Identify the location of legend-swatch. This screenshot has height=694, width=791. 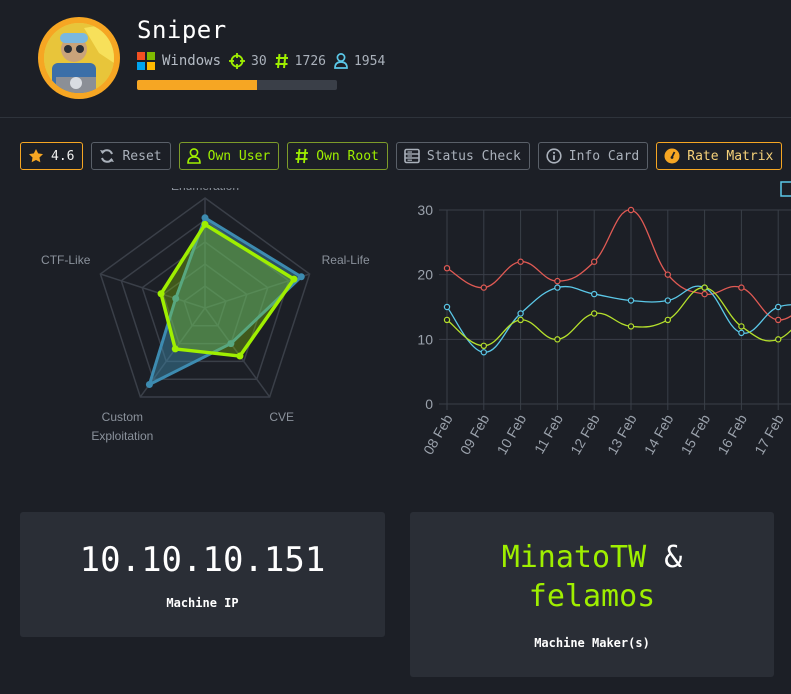
(785, 189).